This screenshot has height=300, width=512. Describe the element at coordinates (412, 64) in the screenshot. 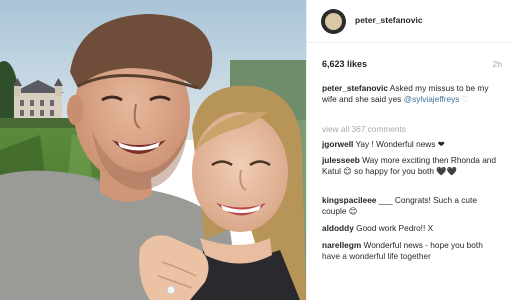

I see `likes-row: 6,623 likes 2h` at that location.